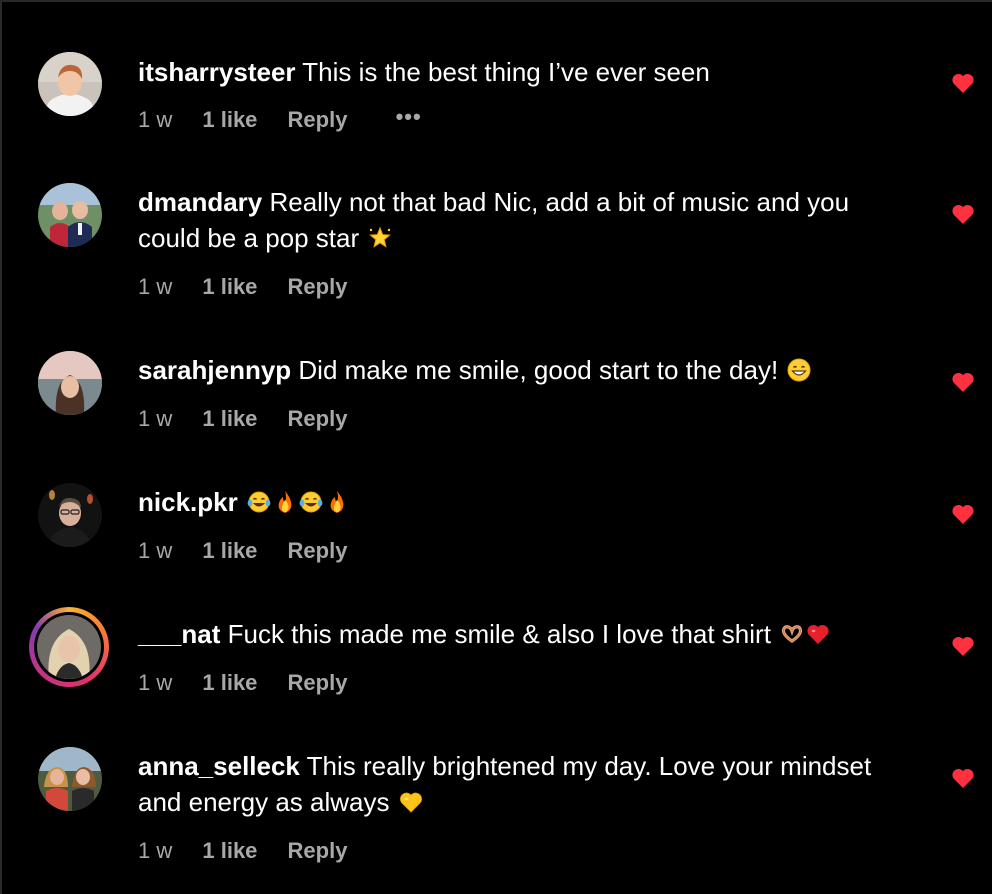 This screenshot has height=894, width=992. What do you see at coordinates (502, 72) in the screenshot?
I see `comment-body: This is the best thing I’ve ever seen` at bounding box center [502, 72].